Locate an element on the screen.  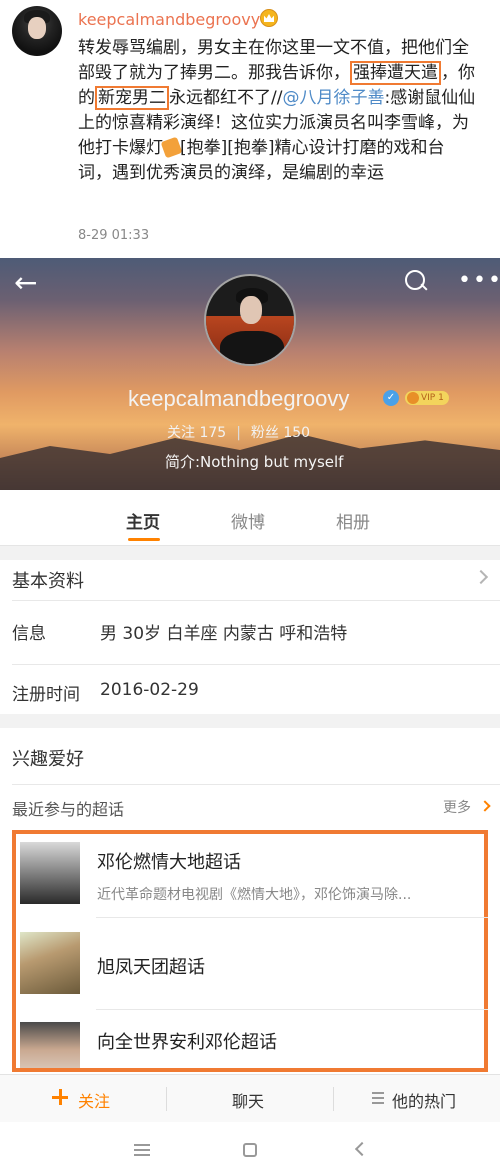
info-value: 男 30岁 白羊座 内蒙古 呼和浩特 is located at coordinates (224, 634).